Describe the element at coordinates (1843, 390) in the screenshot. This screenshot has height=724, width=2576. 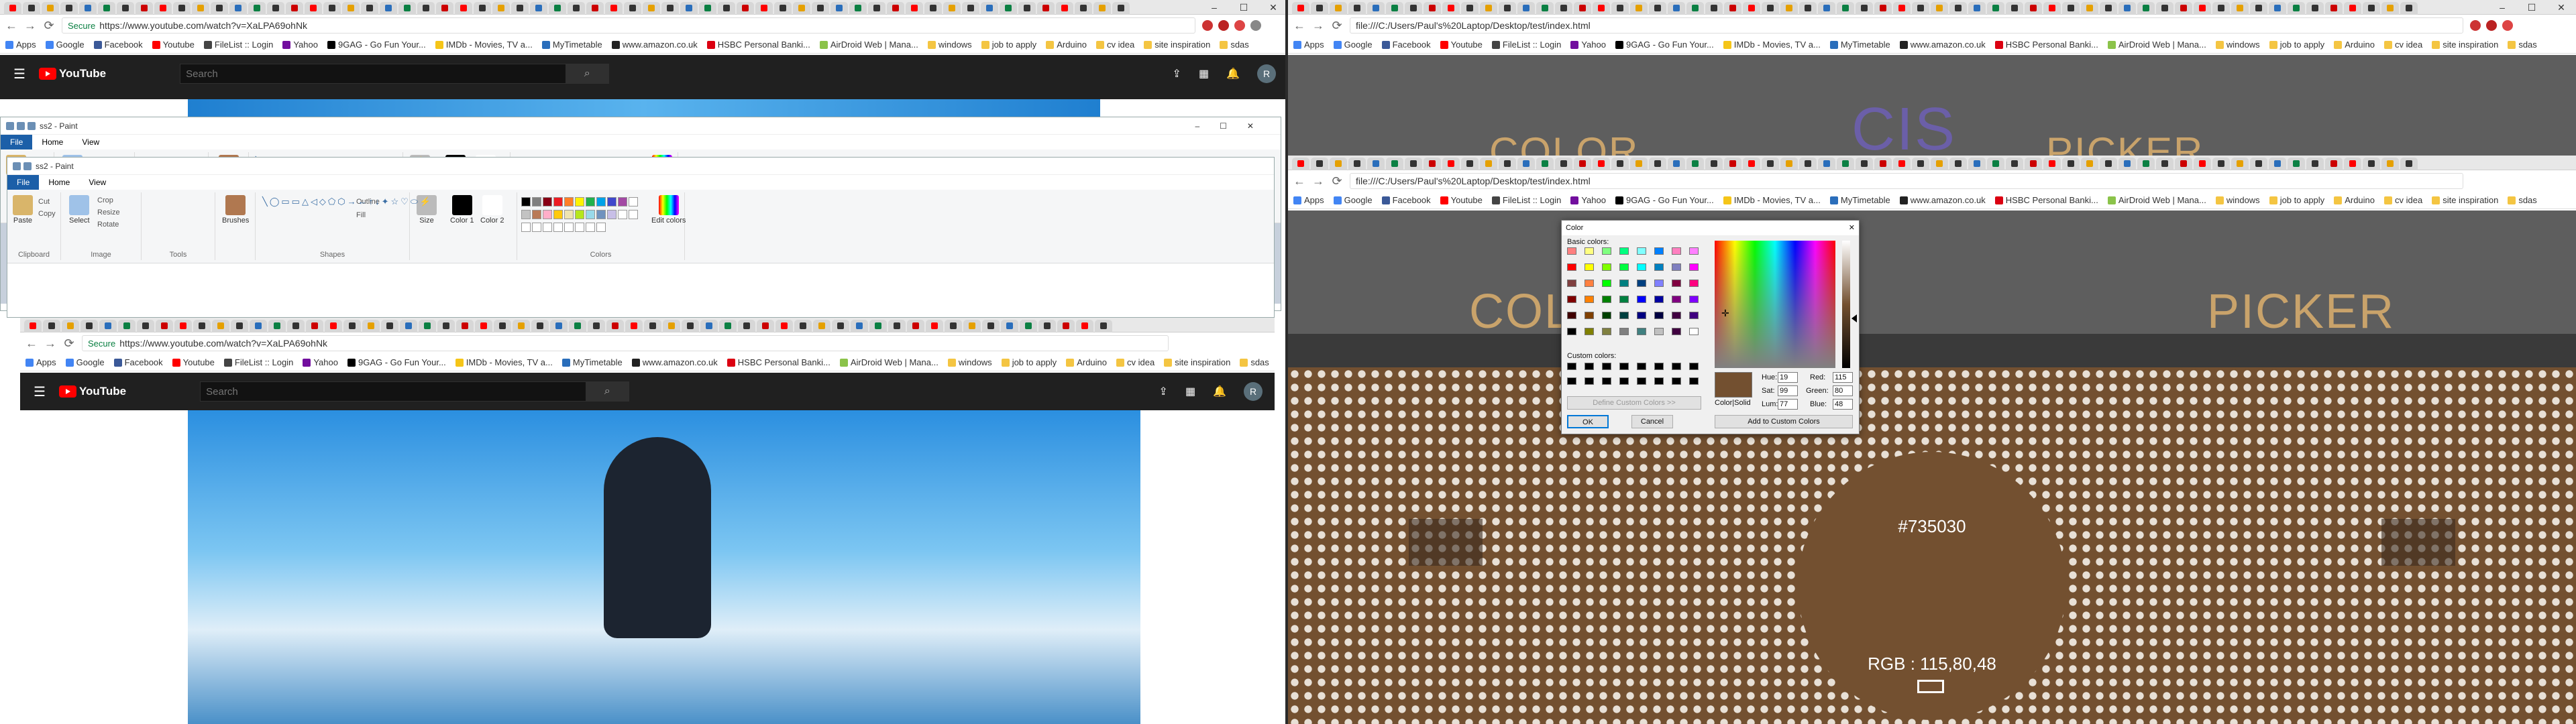
I see `green-field: 80` at that location.